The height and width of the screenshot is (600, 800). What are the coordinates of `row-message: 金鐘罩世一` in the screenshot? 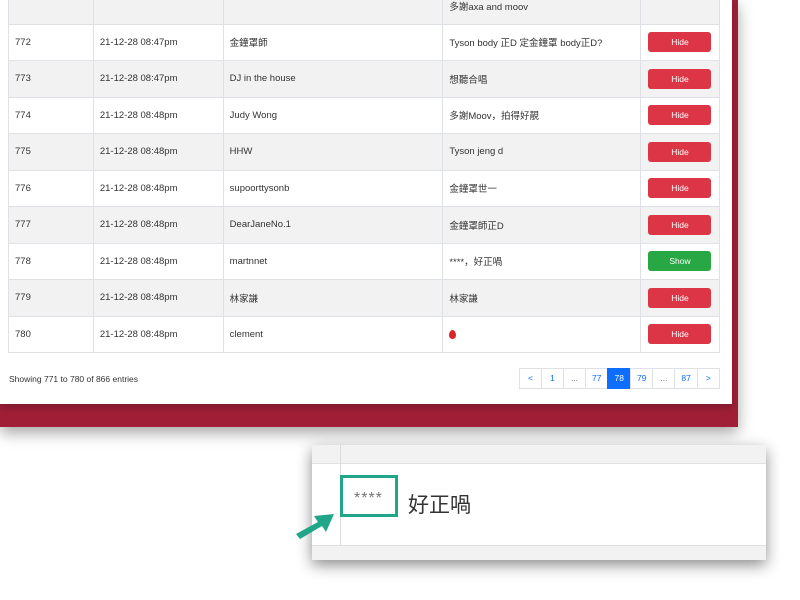 It's located at (541, 188).